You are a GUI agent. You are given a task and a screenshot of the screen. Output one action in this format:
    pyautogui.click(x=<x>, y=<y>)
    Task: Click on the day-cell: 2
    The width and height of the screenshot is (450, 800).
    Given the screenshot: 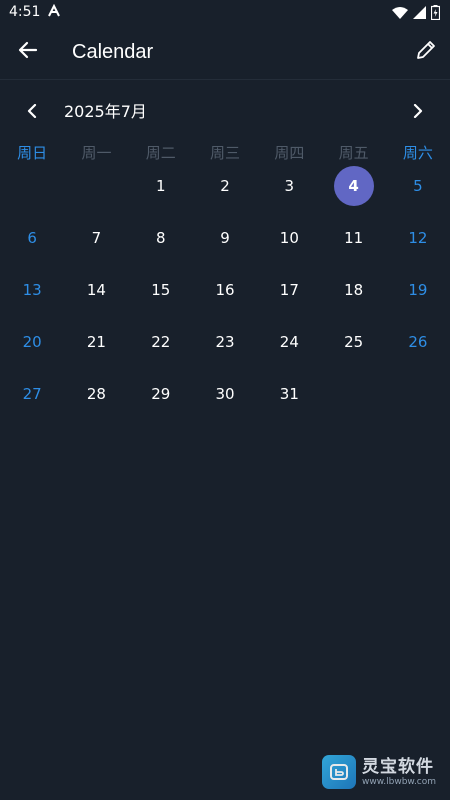 What is the action you would take?
    pyautogui.click(x=225, y=186)
    